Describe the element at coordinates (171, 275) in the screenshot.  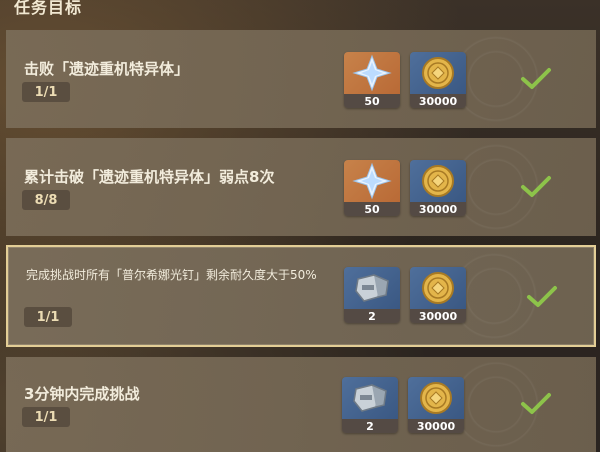
I see `task-title: 完成挑战时所有「普尔希娜光钉」剩余耐久度大于50%` at that location.